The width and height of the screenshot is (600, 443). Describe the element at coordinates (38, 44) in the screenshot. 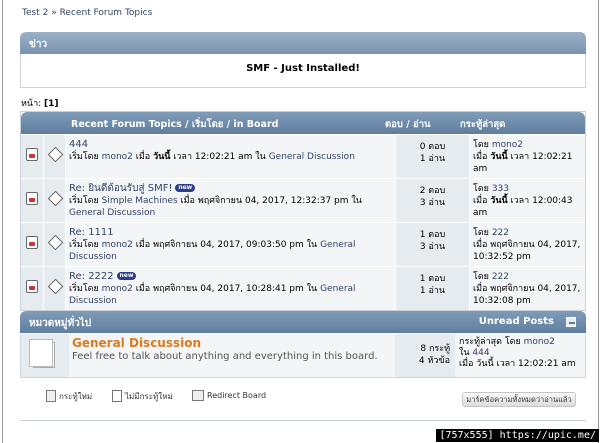

I see `news-header-title: ข่าว` at that location.